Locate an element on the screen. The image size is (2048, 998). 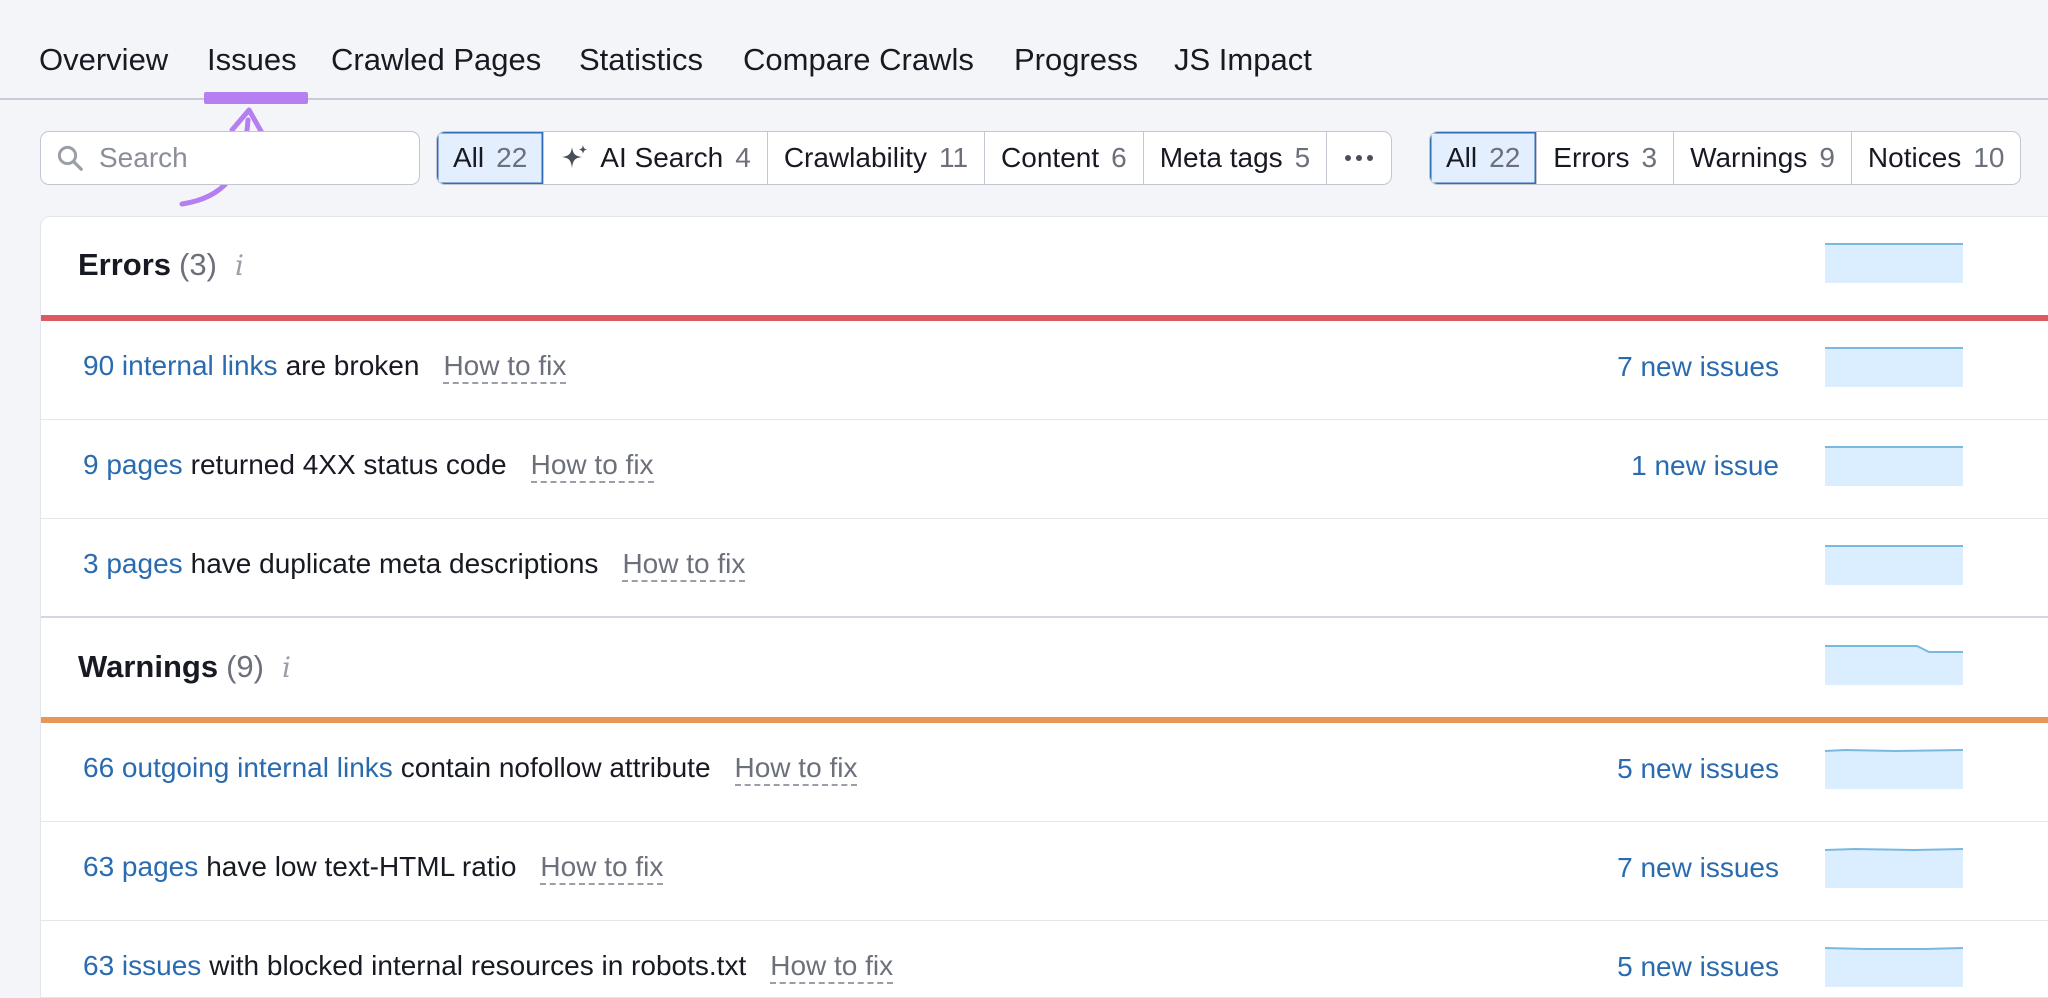
category-filter-ai-search: AI Search 4 is located at coordinates (656, 158).